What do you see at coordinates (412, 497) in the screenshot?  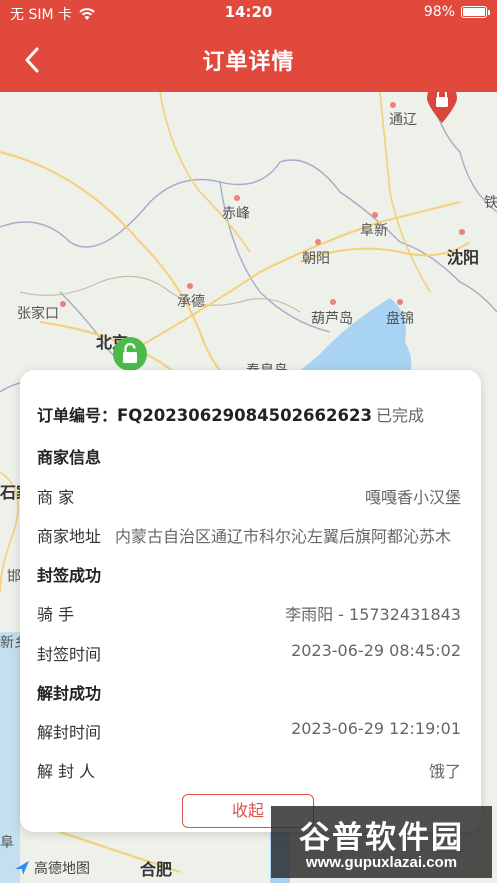 I see `merchant-name: 嘎嘎香小汉堡` at bounding box center [412, 497].